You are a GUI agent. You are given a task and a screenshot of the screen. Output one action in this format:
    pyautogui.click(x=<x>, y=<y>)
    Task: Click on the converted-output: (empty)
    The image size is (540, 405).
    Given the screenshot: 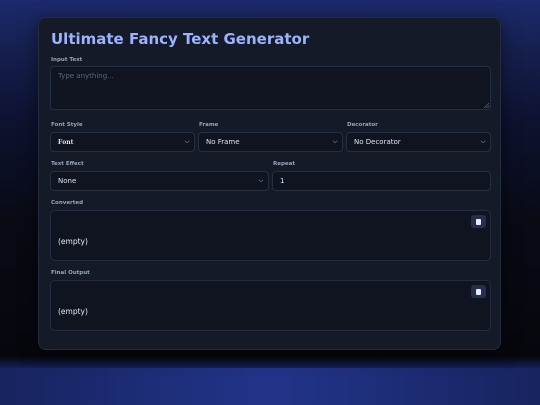 What is the action you would take?
    pyautogui.click(x=270, y=235)
    